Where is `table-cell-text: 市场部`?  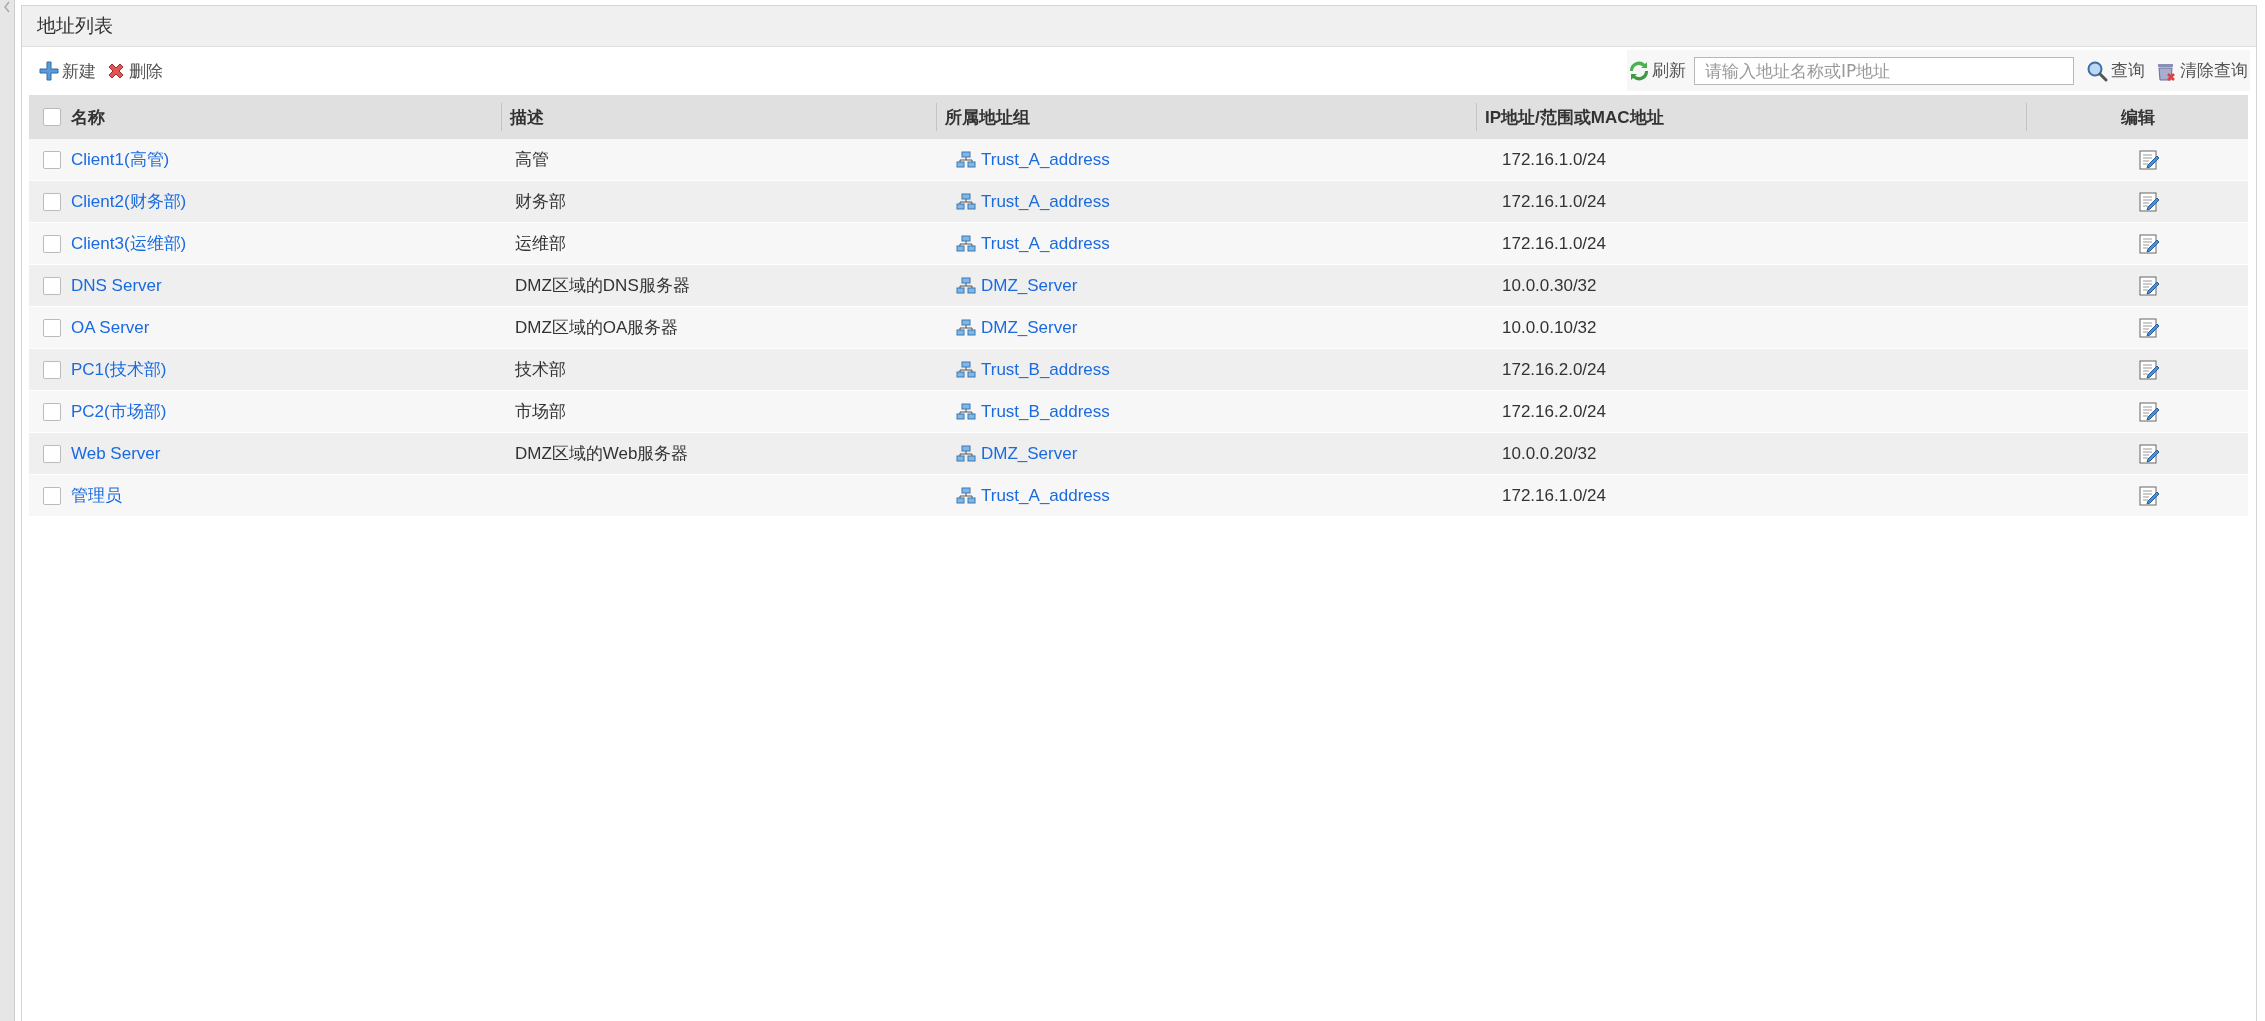
table-cell-text: 市场部 is located at coordinates (540, 412).